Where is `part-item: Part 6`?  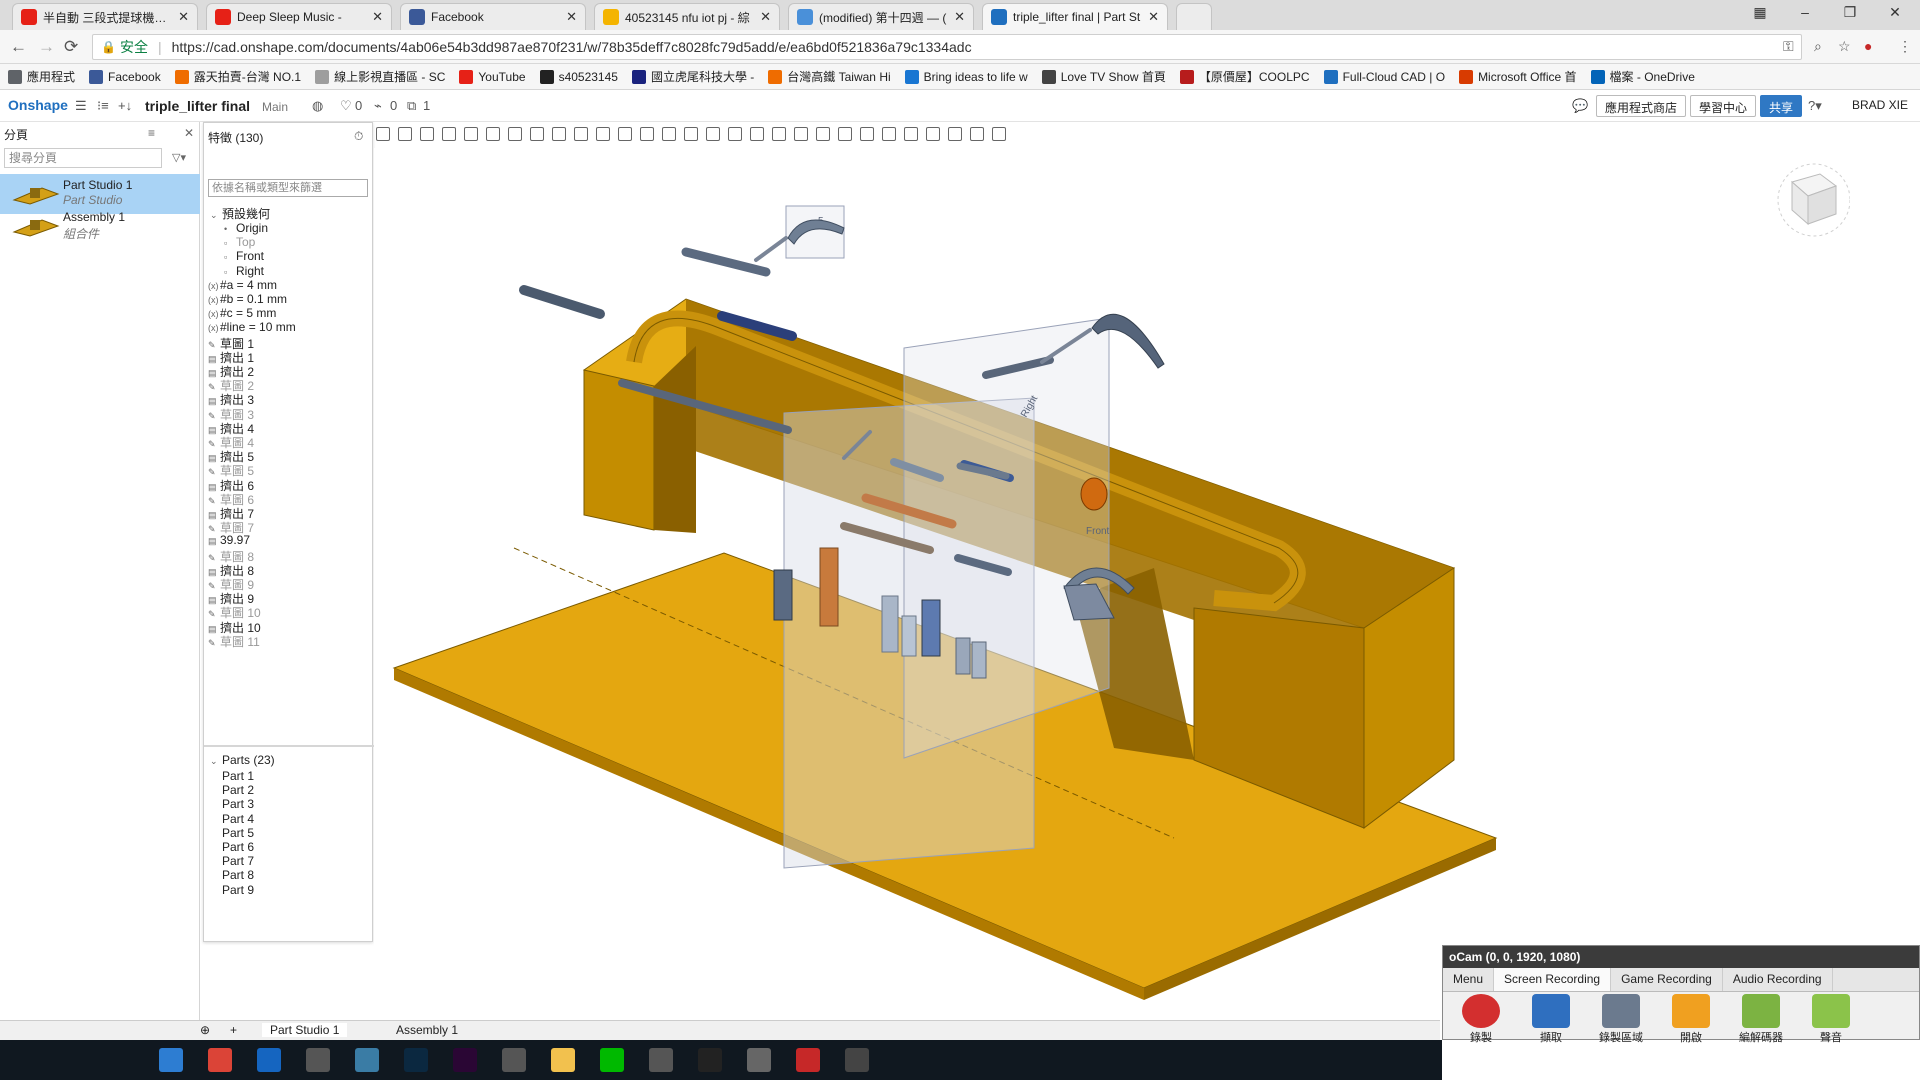
part-item: Part 6 is located at coordinates (238, 847).